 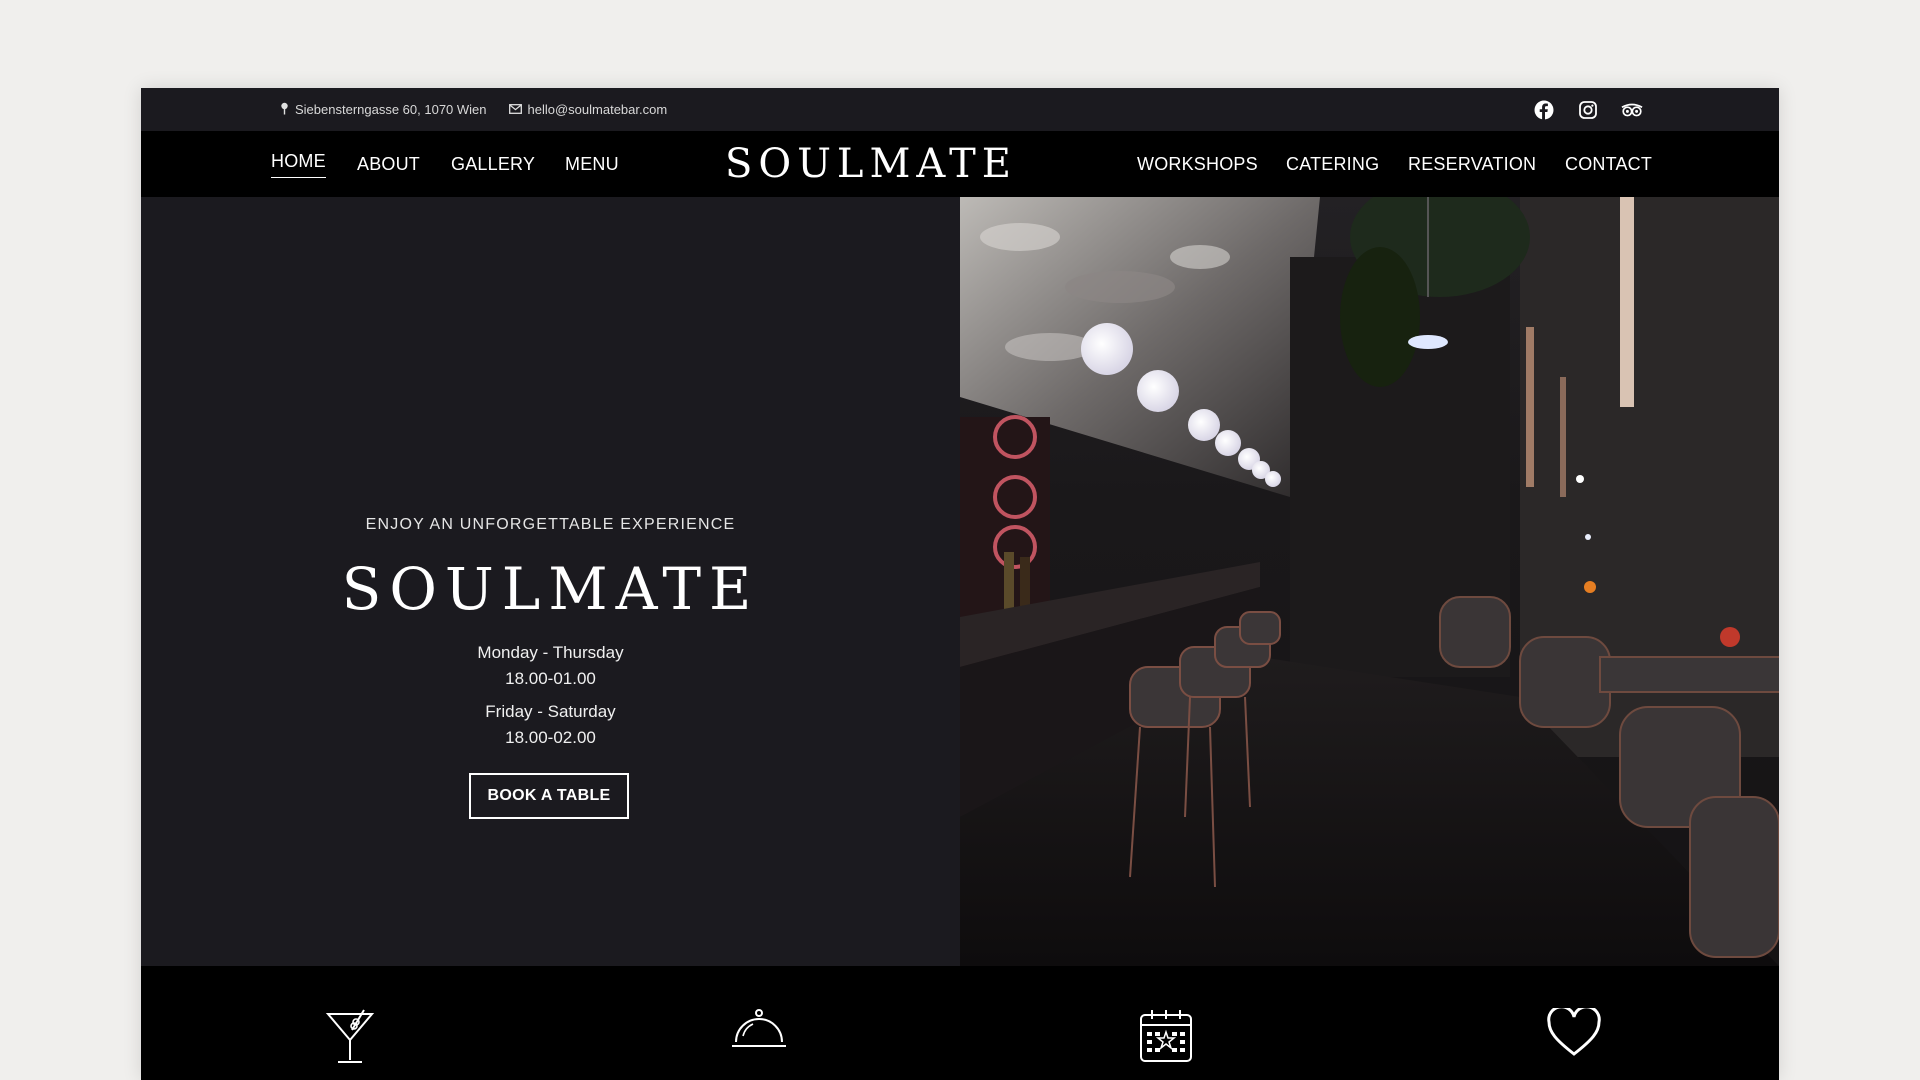 I want to click on hours-time-weekend: 18.00-02.00, so click(x=550, y=737).